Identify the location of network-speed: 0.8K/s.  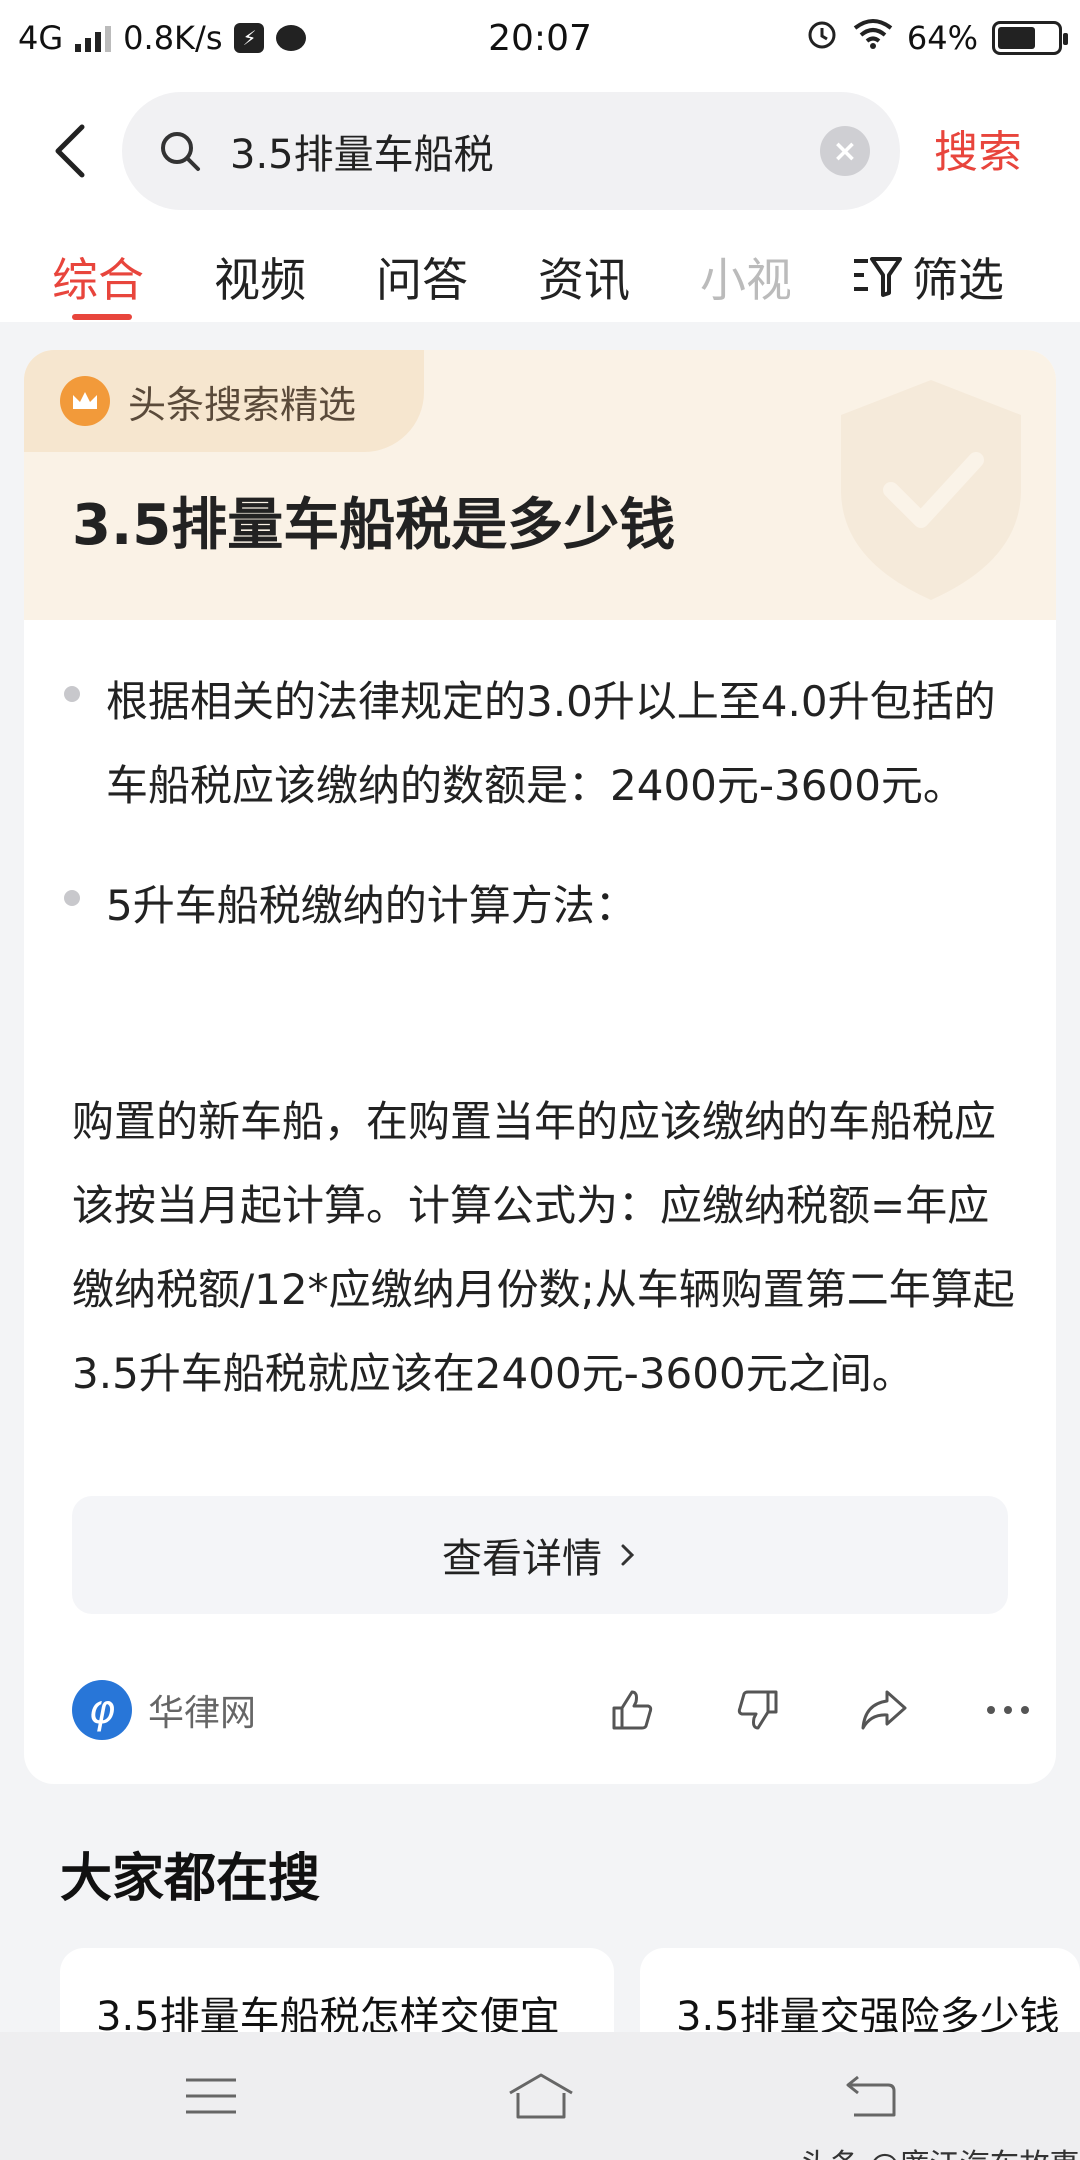
(173, 38).